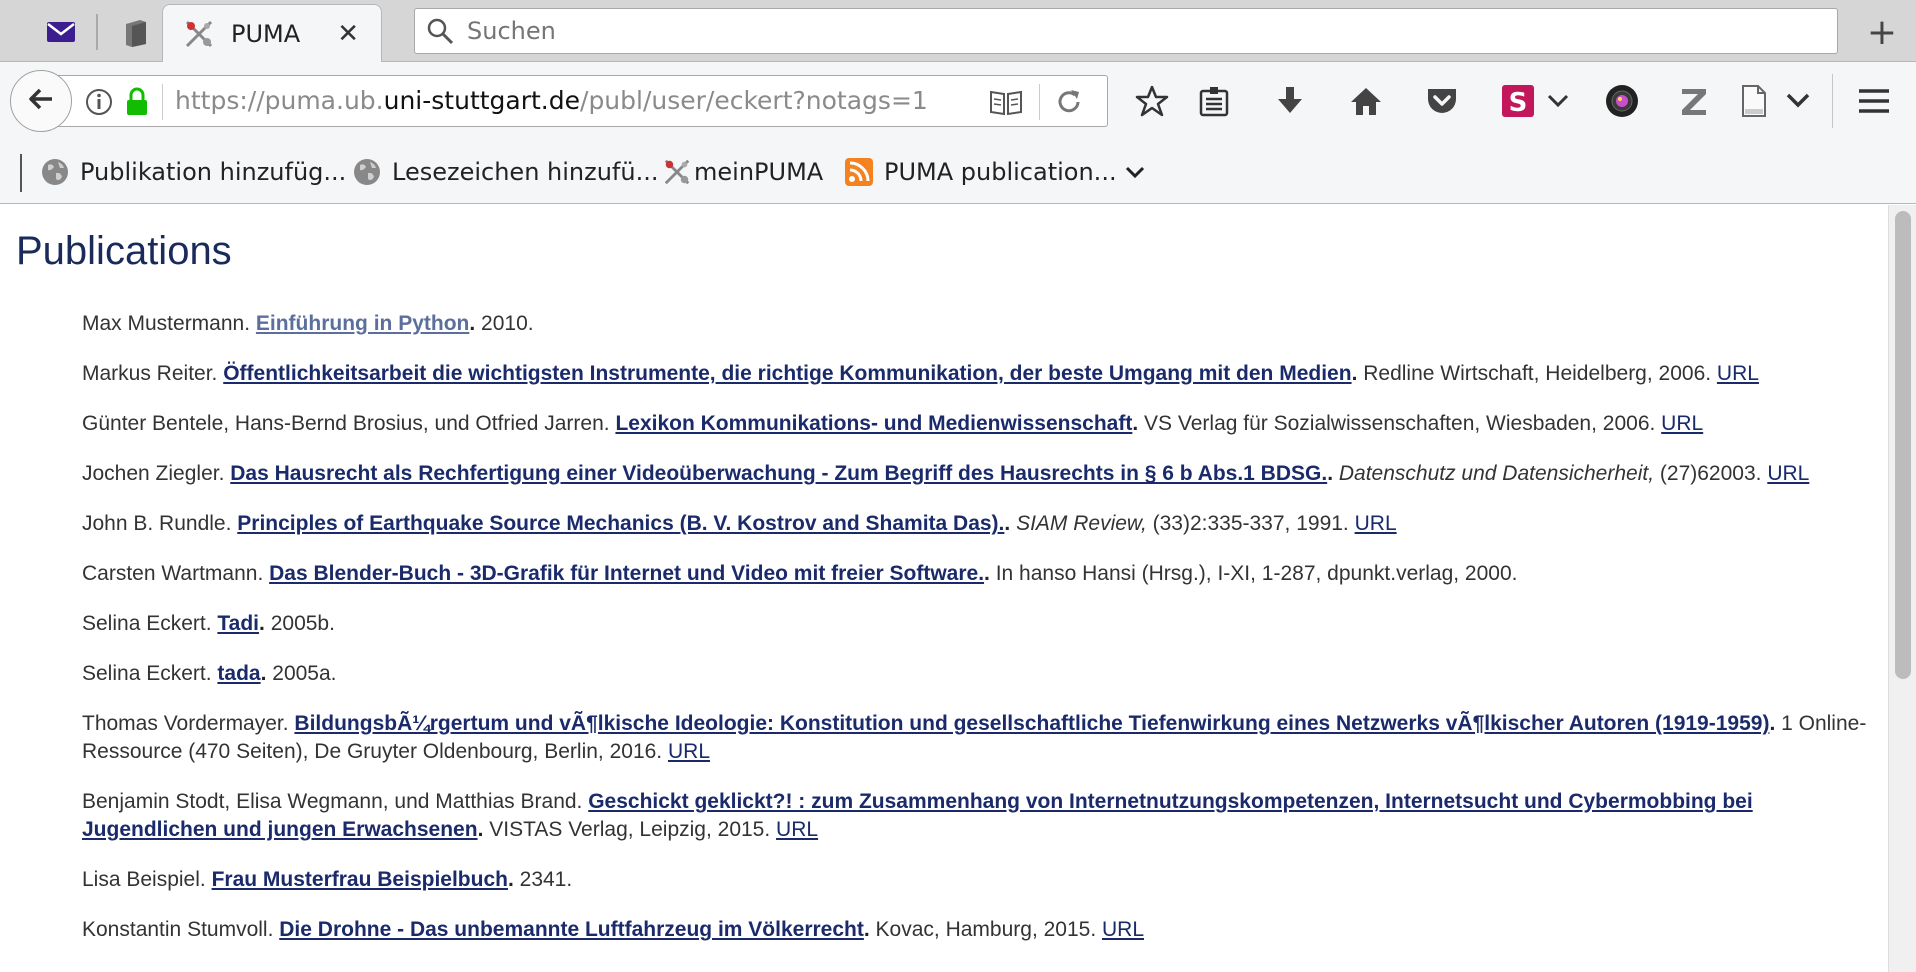  Describe the element at coordinates (1366, 101) in the screenshot. I see `home-icon` at that location.